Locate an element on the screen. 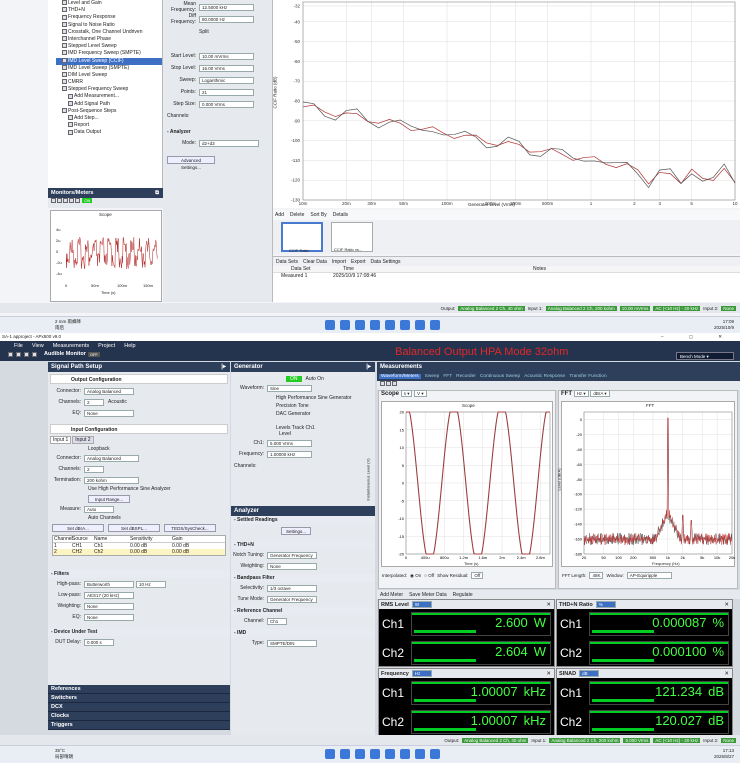  export-button: Export is located at coordinates (358, 262).